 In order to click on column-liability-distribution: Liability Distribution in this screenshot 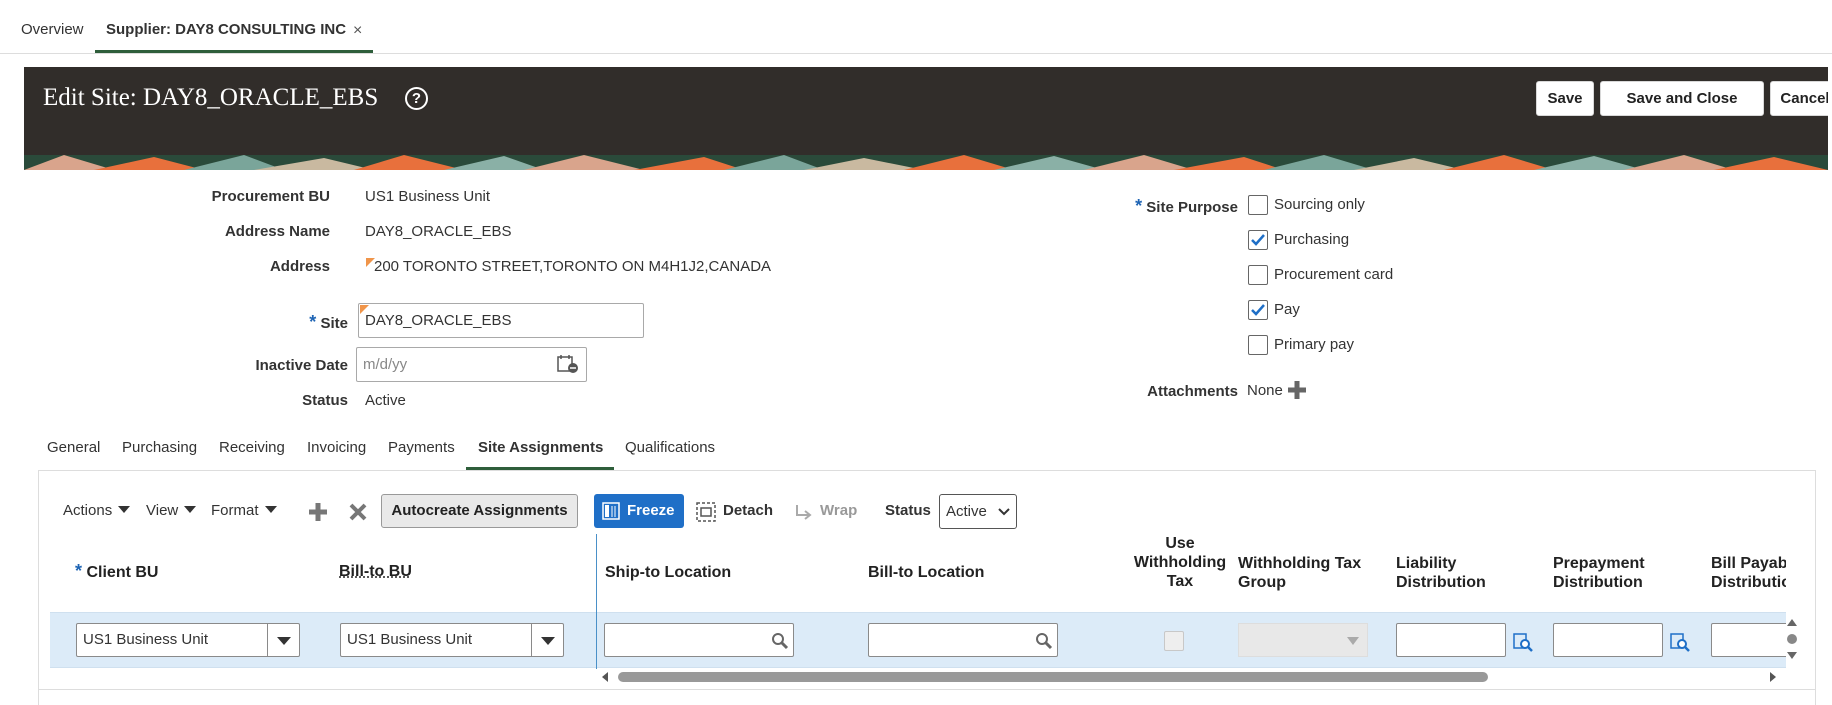, I will do `click(1441, 573)`.